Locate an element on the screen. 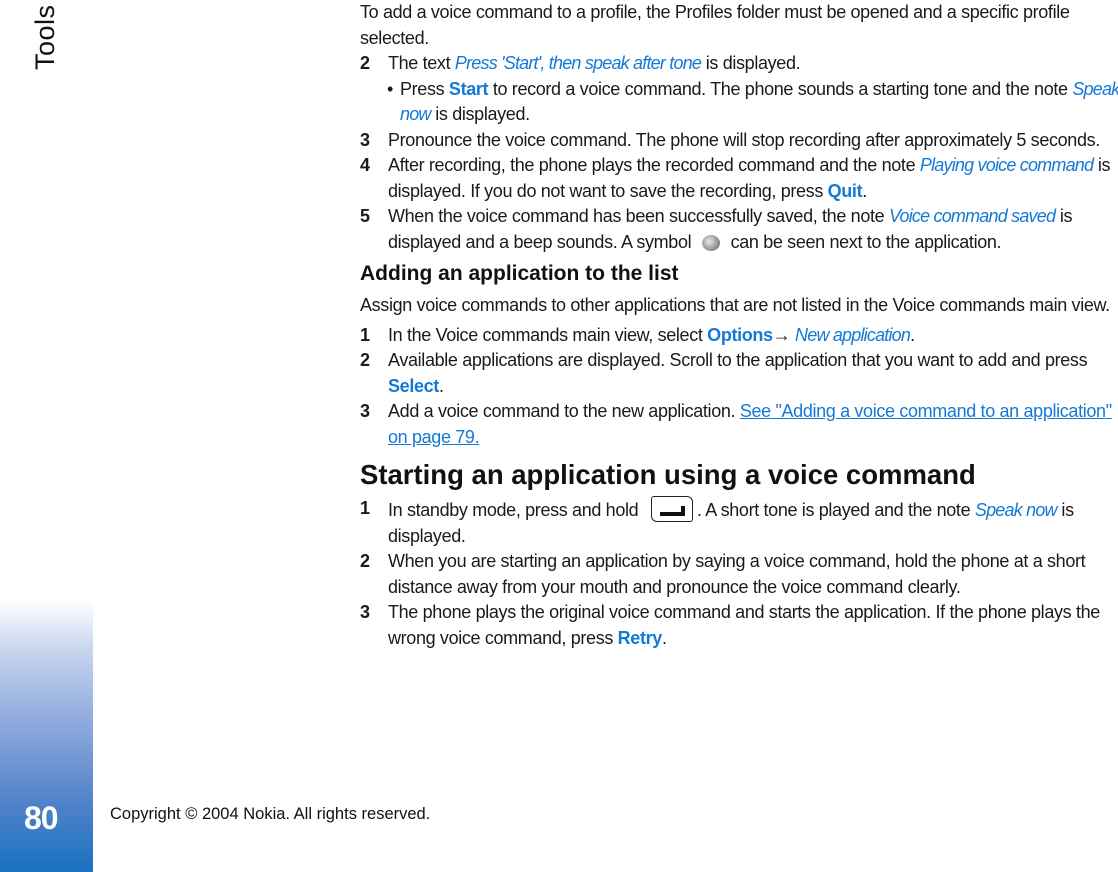 The image size is (1118, 872). arrow-icon: → is located at coordinates (784, 334).